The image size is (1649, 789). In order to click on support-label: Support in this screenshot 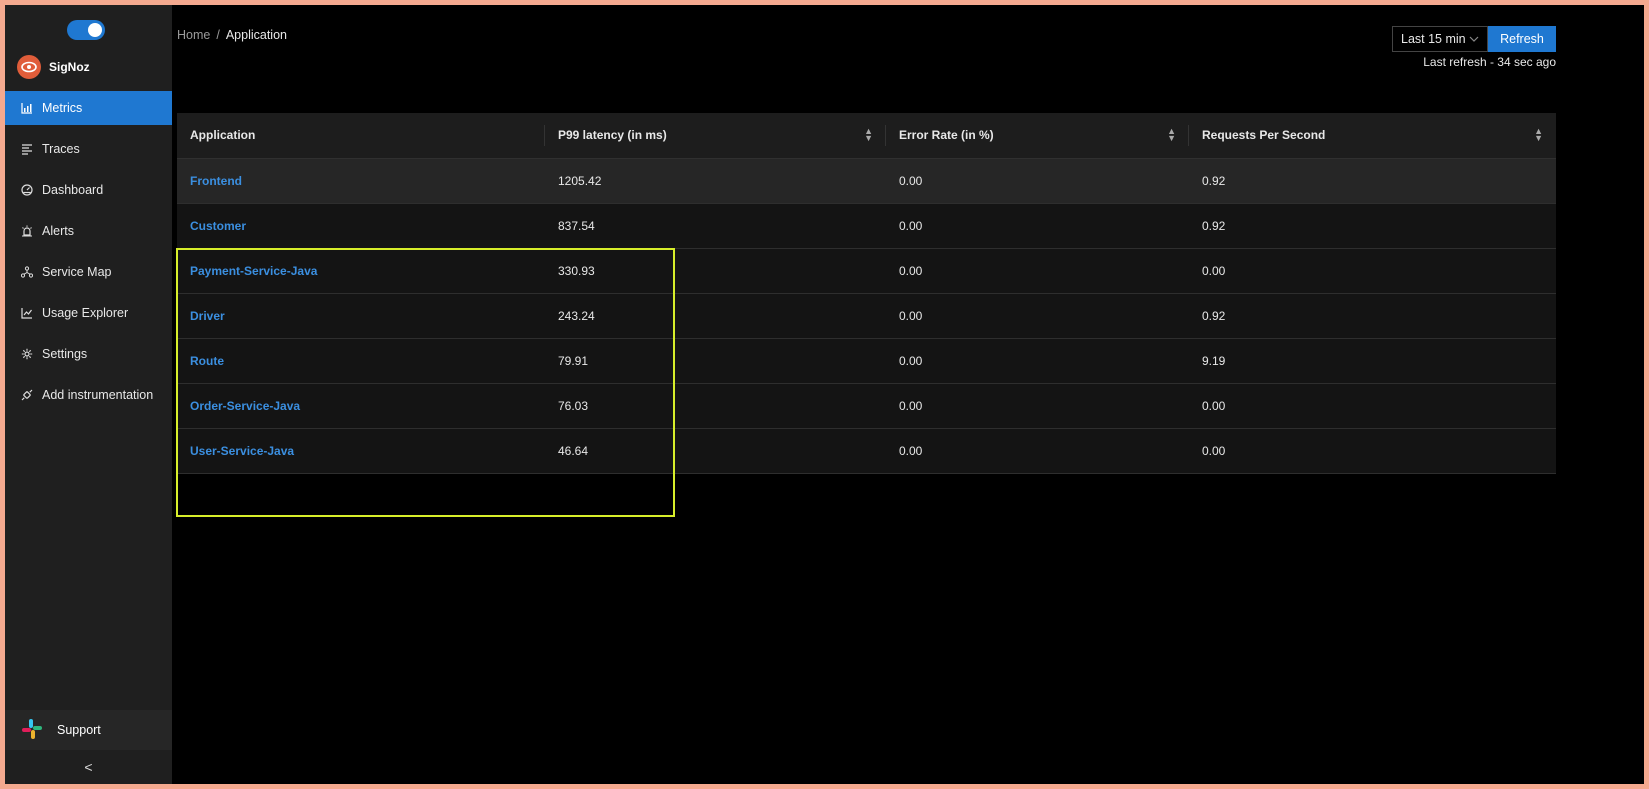, I will do `click(79, 730)`.